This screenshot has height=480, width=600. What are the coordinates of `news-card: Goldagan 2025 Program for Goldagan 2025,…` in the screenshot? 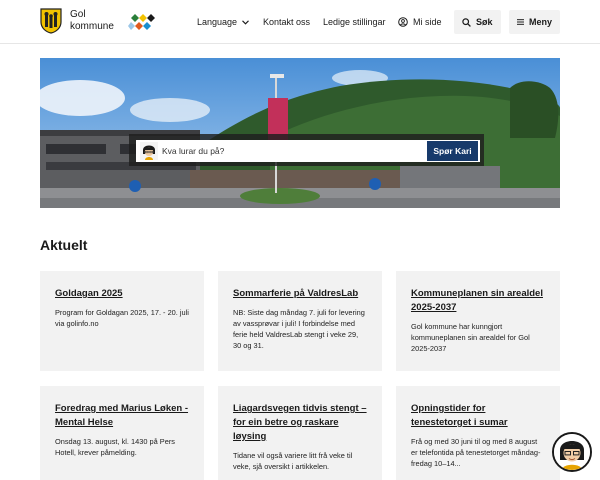 It's located at (122, 321).